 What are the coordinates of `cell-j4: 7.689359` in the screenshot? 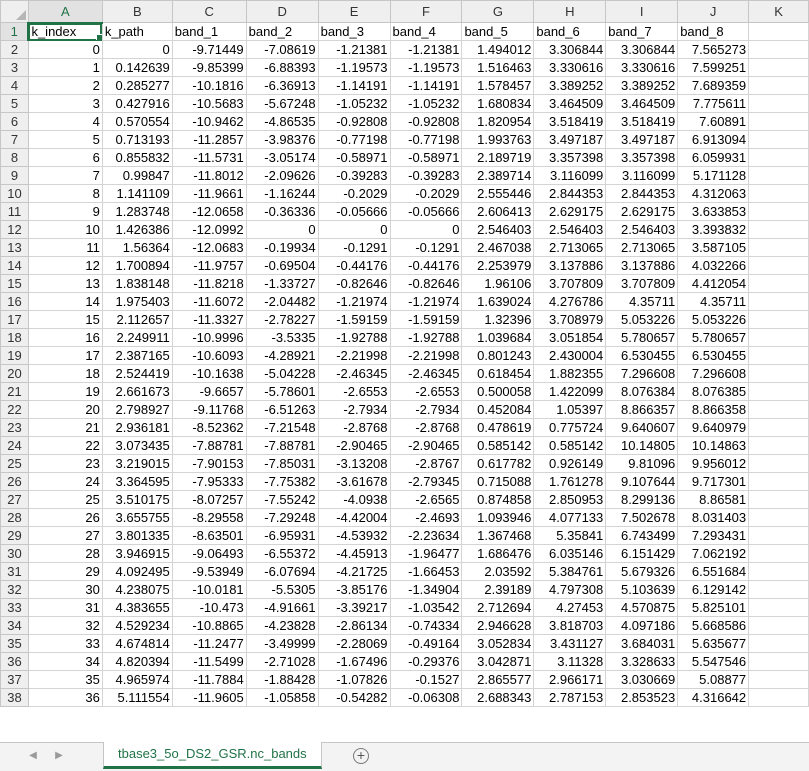 It's located at (713, 85).